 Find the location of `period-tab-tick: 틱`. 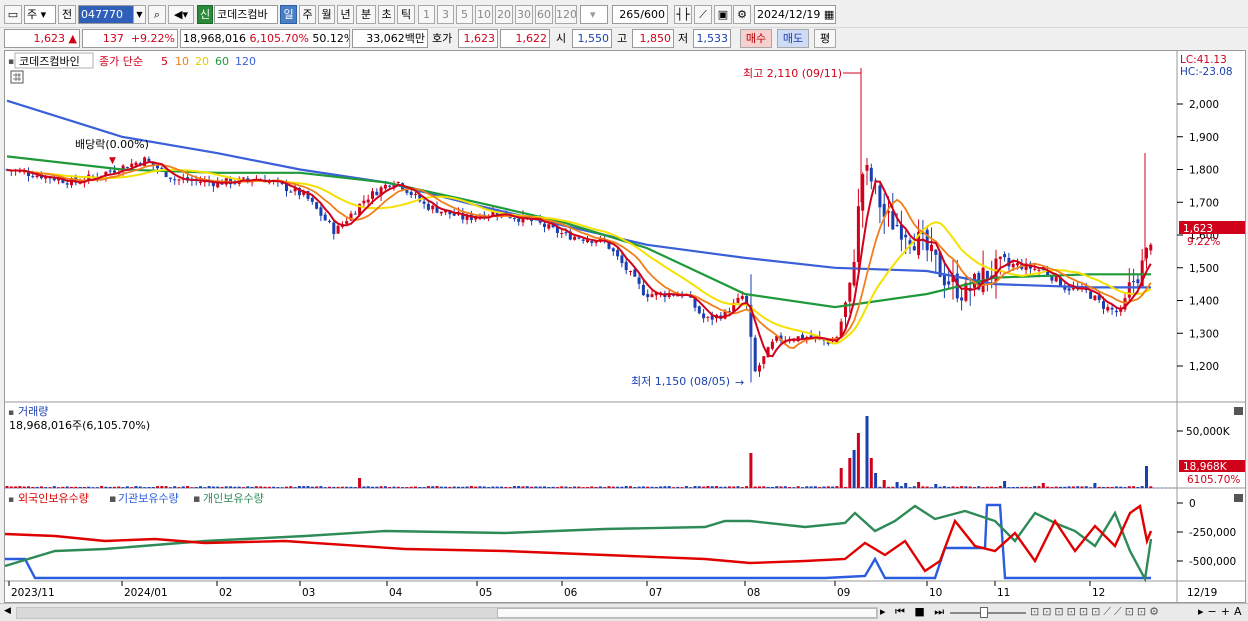

period-tab-tick: 틱 is located at coordinates (406, 14).